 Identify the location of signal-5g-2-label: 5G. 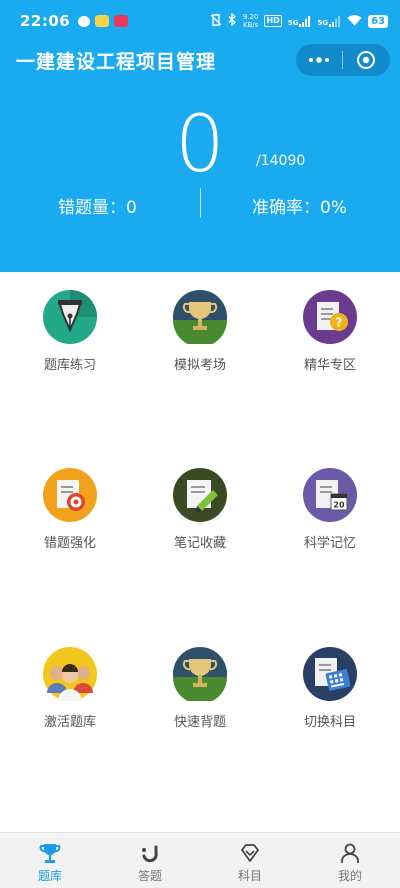
(323, 22).